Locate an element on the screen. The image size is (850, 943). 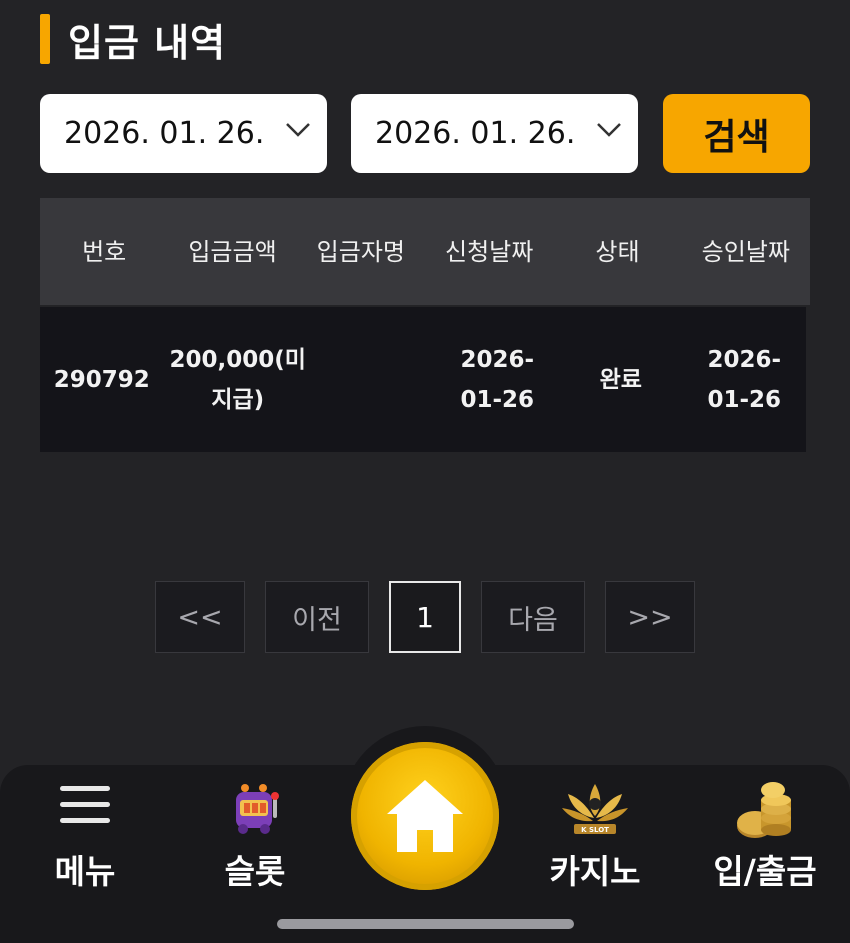
start-date-value: 2026. 01. 26. is located at coordinates (164, 133).